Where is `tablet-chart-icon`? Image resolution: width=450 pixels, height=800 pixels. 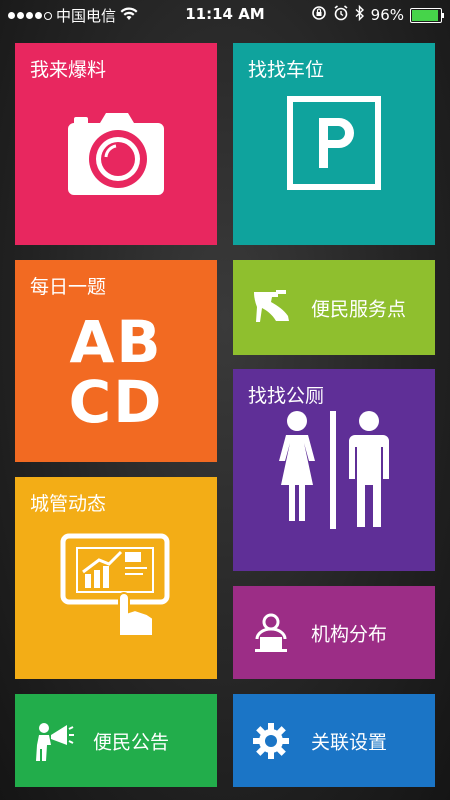 tablet-chart-icon is located at coordinates (117, 587).